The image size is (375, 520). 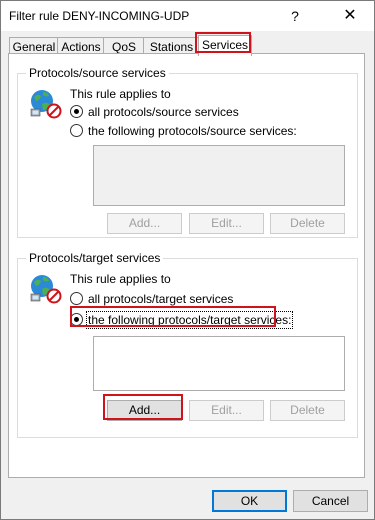 What do you see at coordinates (225, 45) in the screenshot?
I see `tab-services: Services` at bounding box center [225, 45].